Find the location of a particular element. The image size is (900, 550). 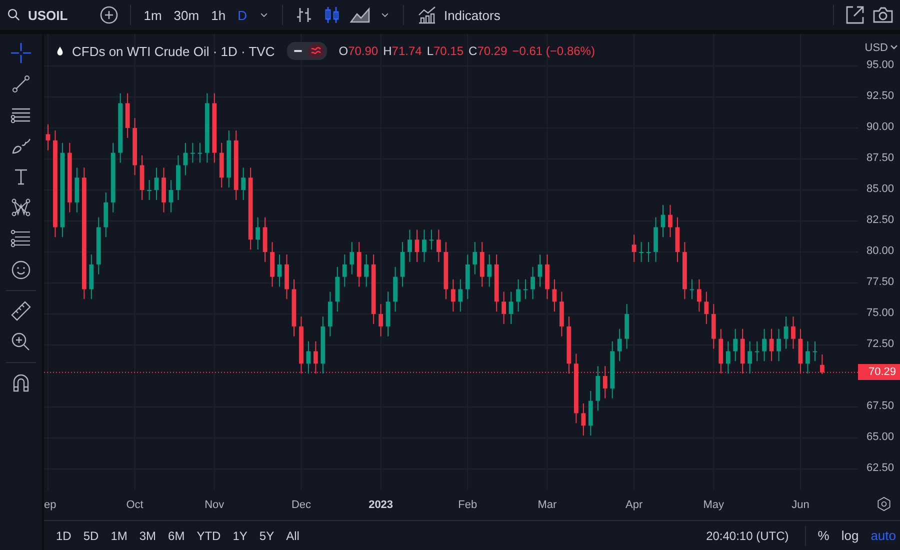

interval-button: 30m is located at coordinates (186, 15).